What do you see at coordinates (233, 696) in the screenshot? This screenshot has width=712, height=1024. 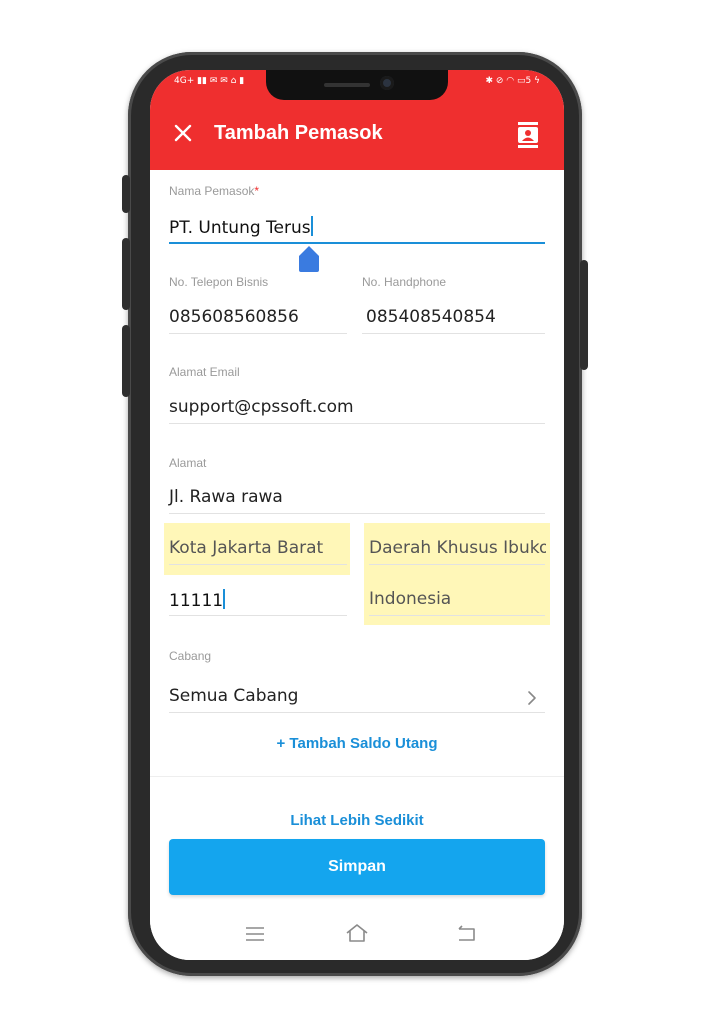 I see `branch-select: Semua Cabang` at bounding box center [233, 696].